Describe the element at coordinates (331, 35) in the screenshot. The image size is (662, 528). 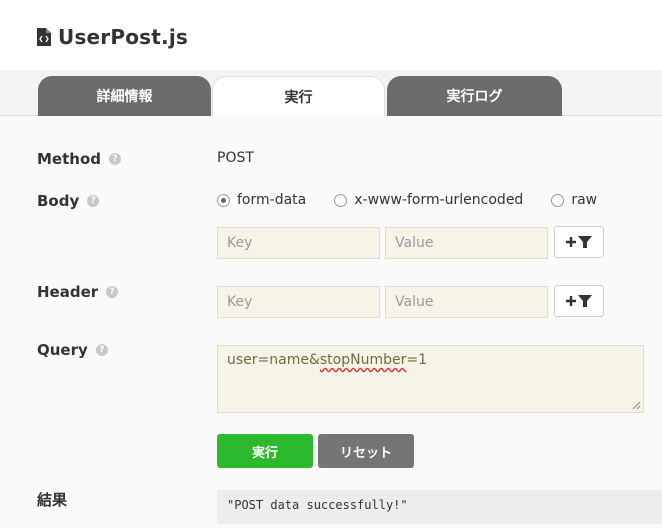
I see `header-bar: UserPost.js` at that location.